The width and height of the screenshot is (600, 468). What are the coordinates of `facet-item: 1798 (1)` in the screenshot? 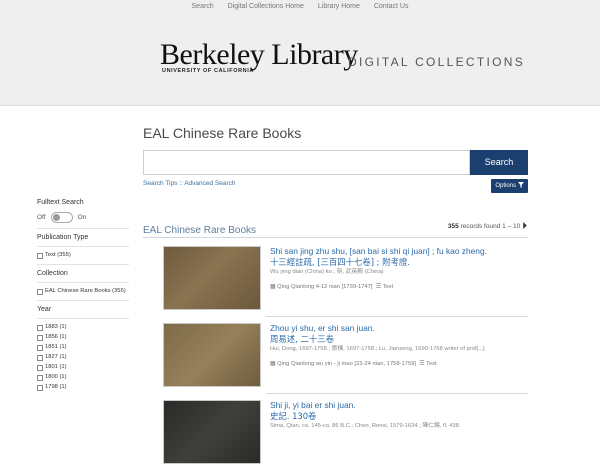 It's located at (83, 387).